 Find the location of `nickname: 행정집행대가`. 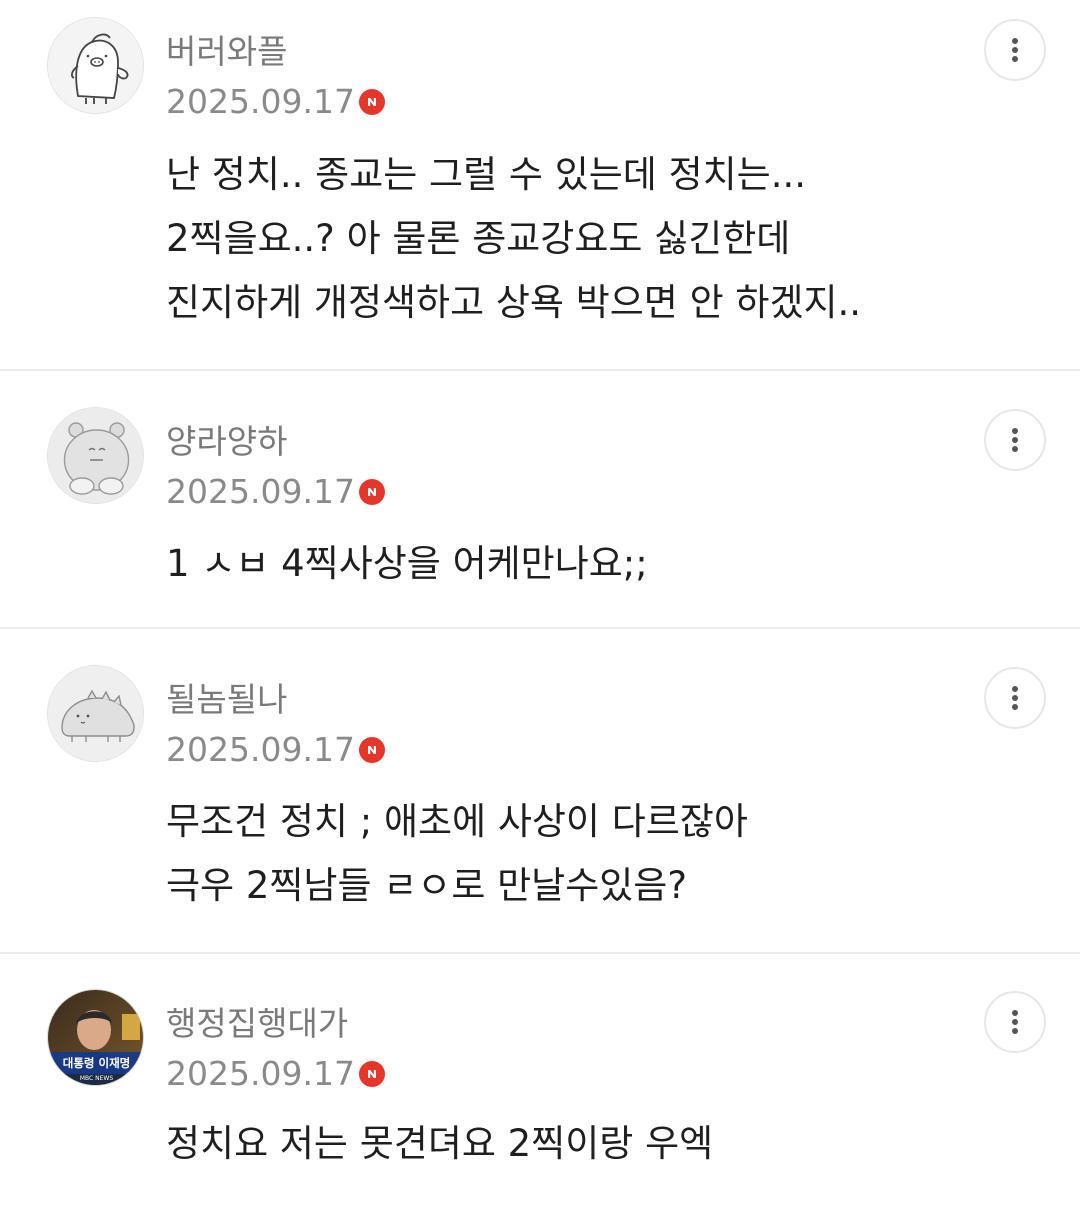

nickname: 행정집행대가 is located at coordinates (257, 1024).